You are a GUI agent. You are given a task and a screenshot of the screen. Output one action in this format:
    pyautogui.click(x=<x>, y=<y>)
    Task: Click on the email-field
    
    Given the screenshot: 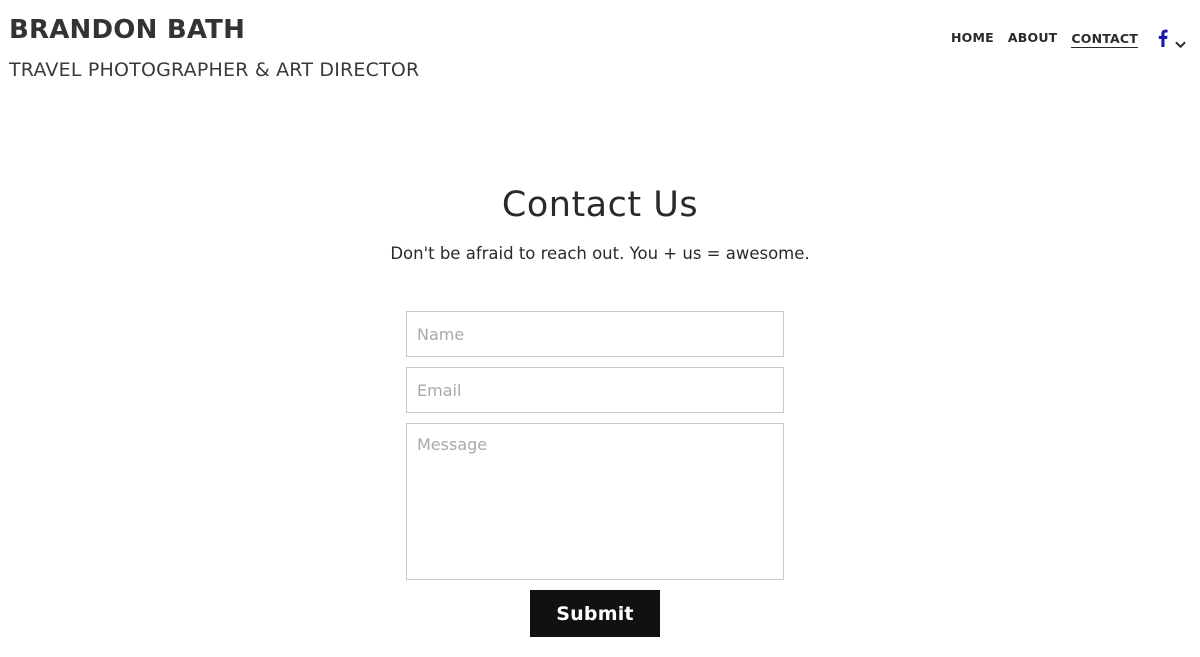 What is the action you would take?
    pyautogui.click(x=595, y=390)
    